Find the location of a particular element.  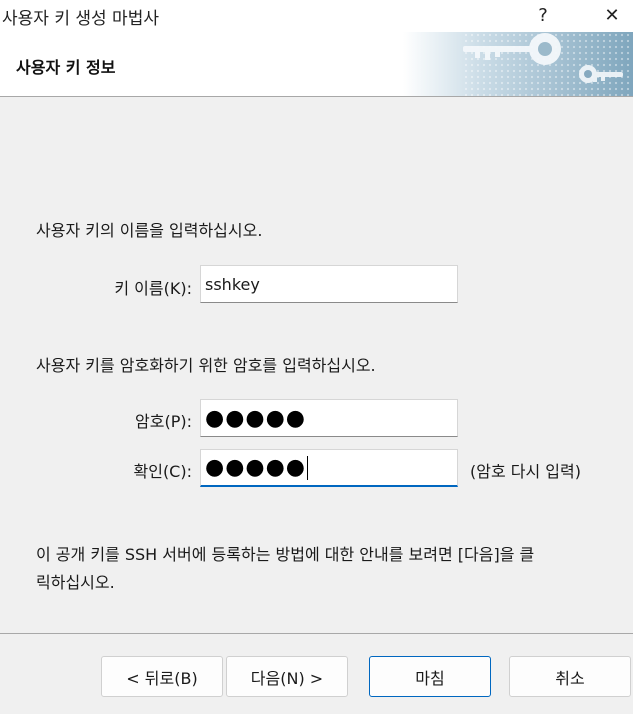

window-title: 사용자 키 생성 마법사 is located at coordinates (80, 19).